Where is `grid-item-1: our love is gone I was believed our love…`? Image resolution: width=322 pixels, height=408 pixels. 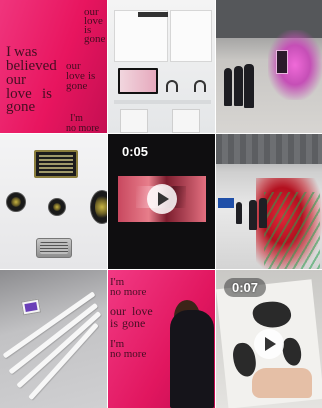 grid-item-1: our love is gone I was believed our love… is located at coordinates (53, 66).